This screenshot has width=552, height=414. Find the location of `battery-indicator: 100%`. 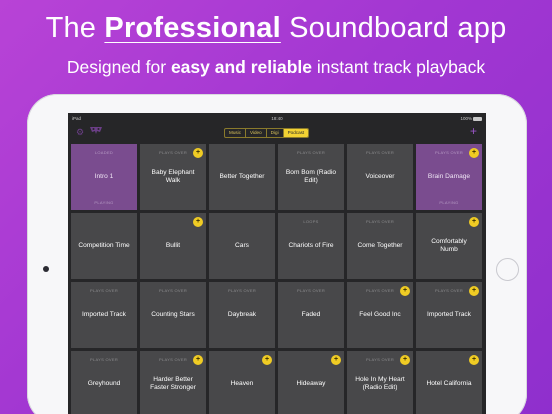

battery-indicator: 100% is located at coordinates (471, 118).